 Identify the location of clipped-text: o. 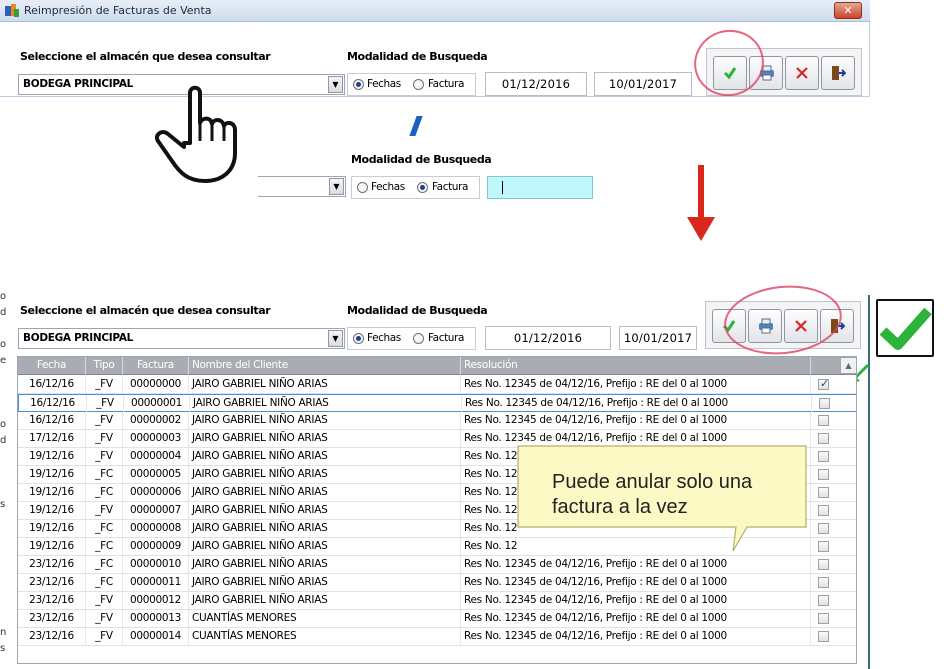
(3, 344).